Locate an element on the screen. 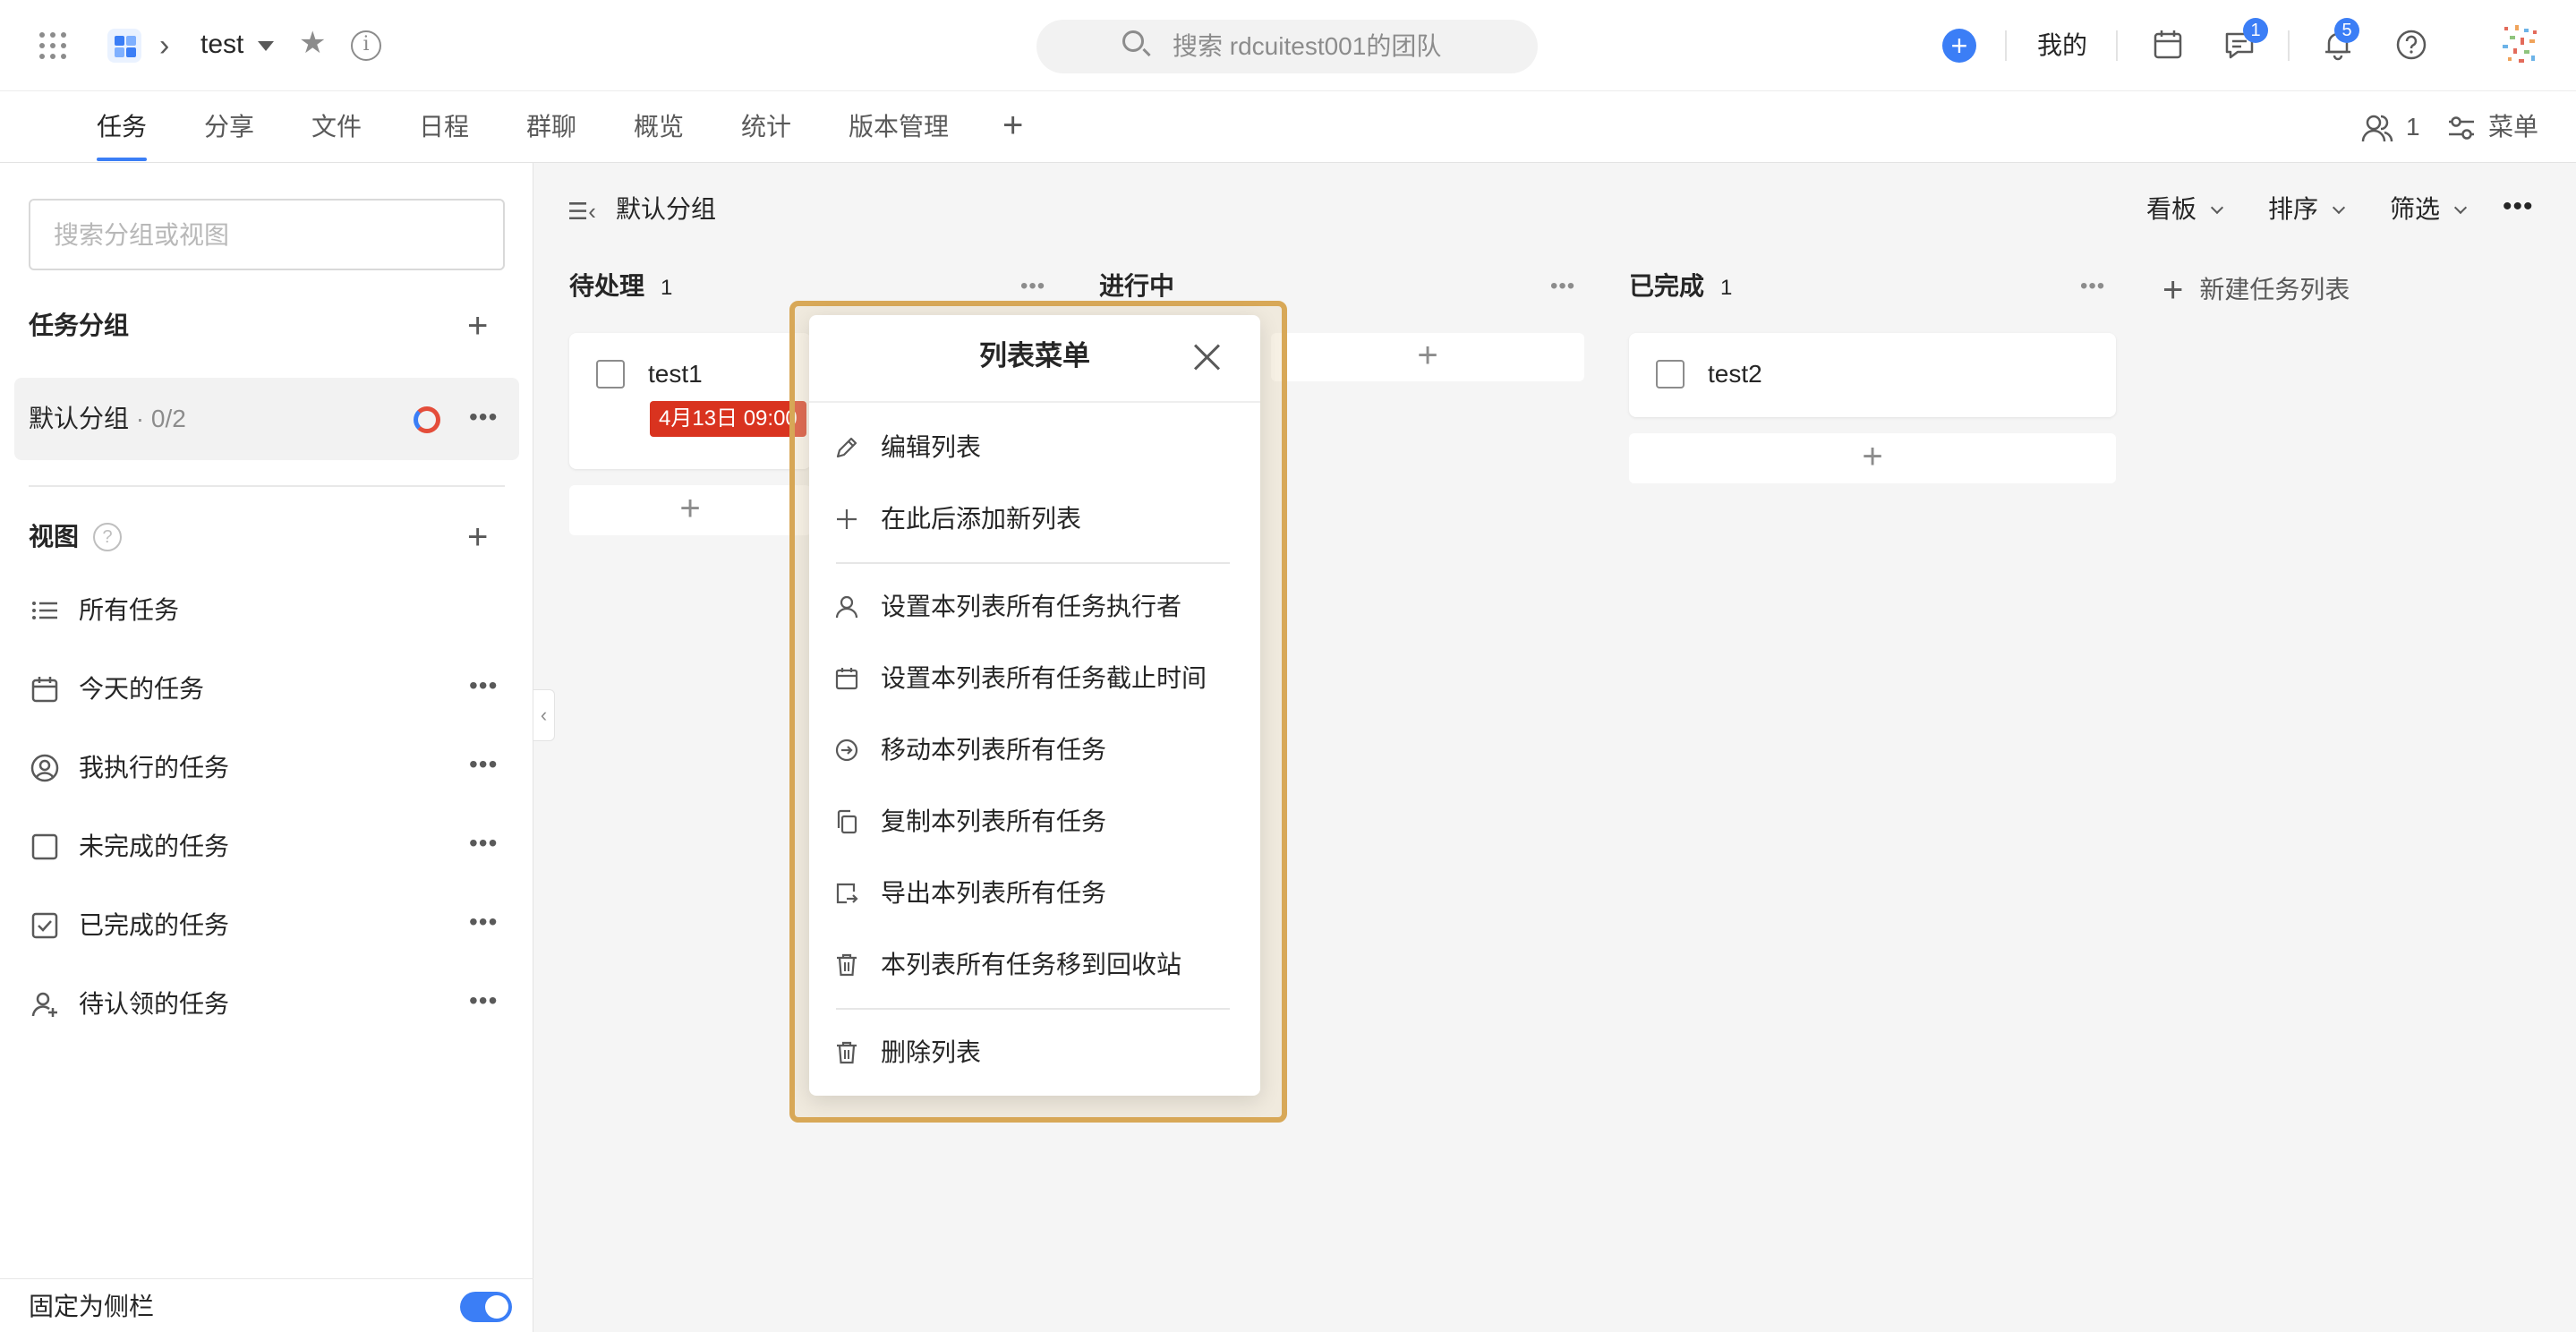 This screenshot has width=2576, height=1332. menu-item-move-tasks: 移动本列表所有任务 is located at coordinates (1034, 750).